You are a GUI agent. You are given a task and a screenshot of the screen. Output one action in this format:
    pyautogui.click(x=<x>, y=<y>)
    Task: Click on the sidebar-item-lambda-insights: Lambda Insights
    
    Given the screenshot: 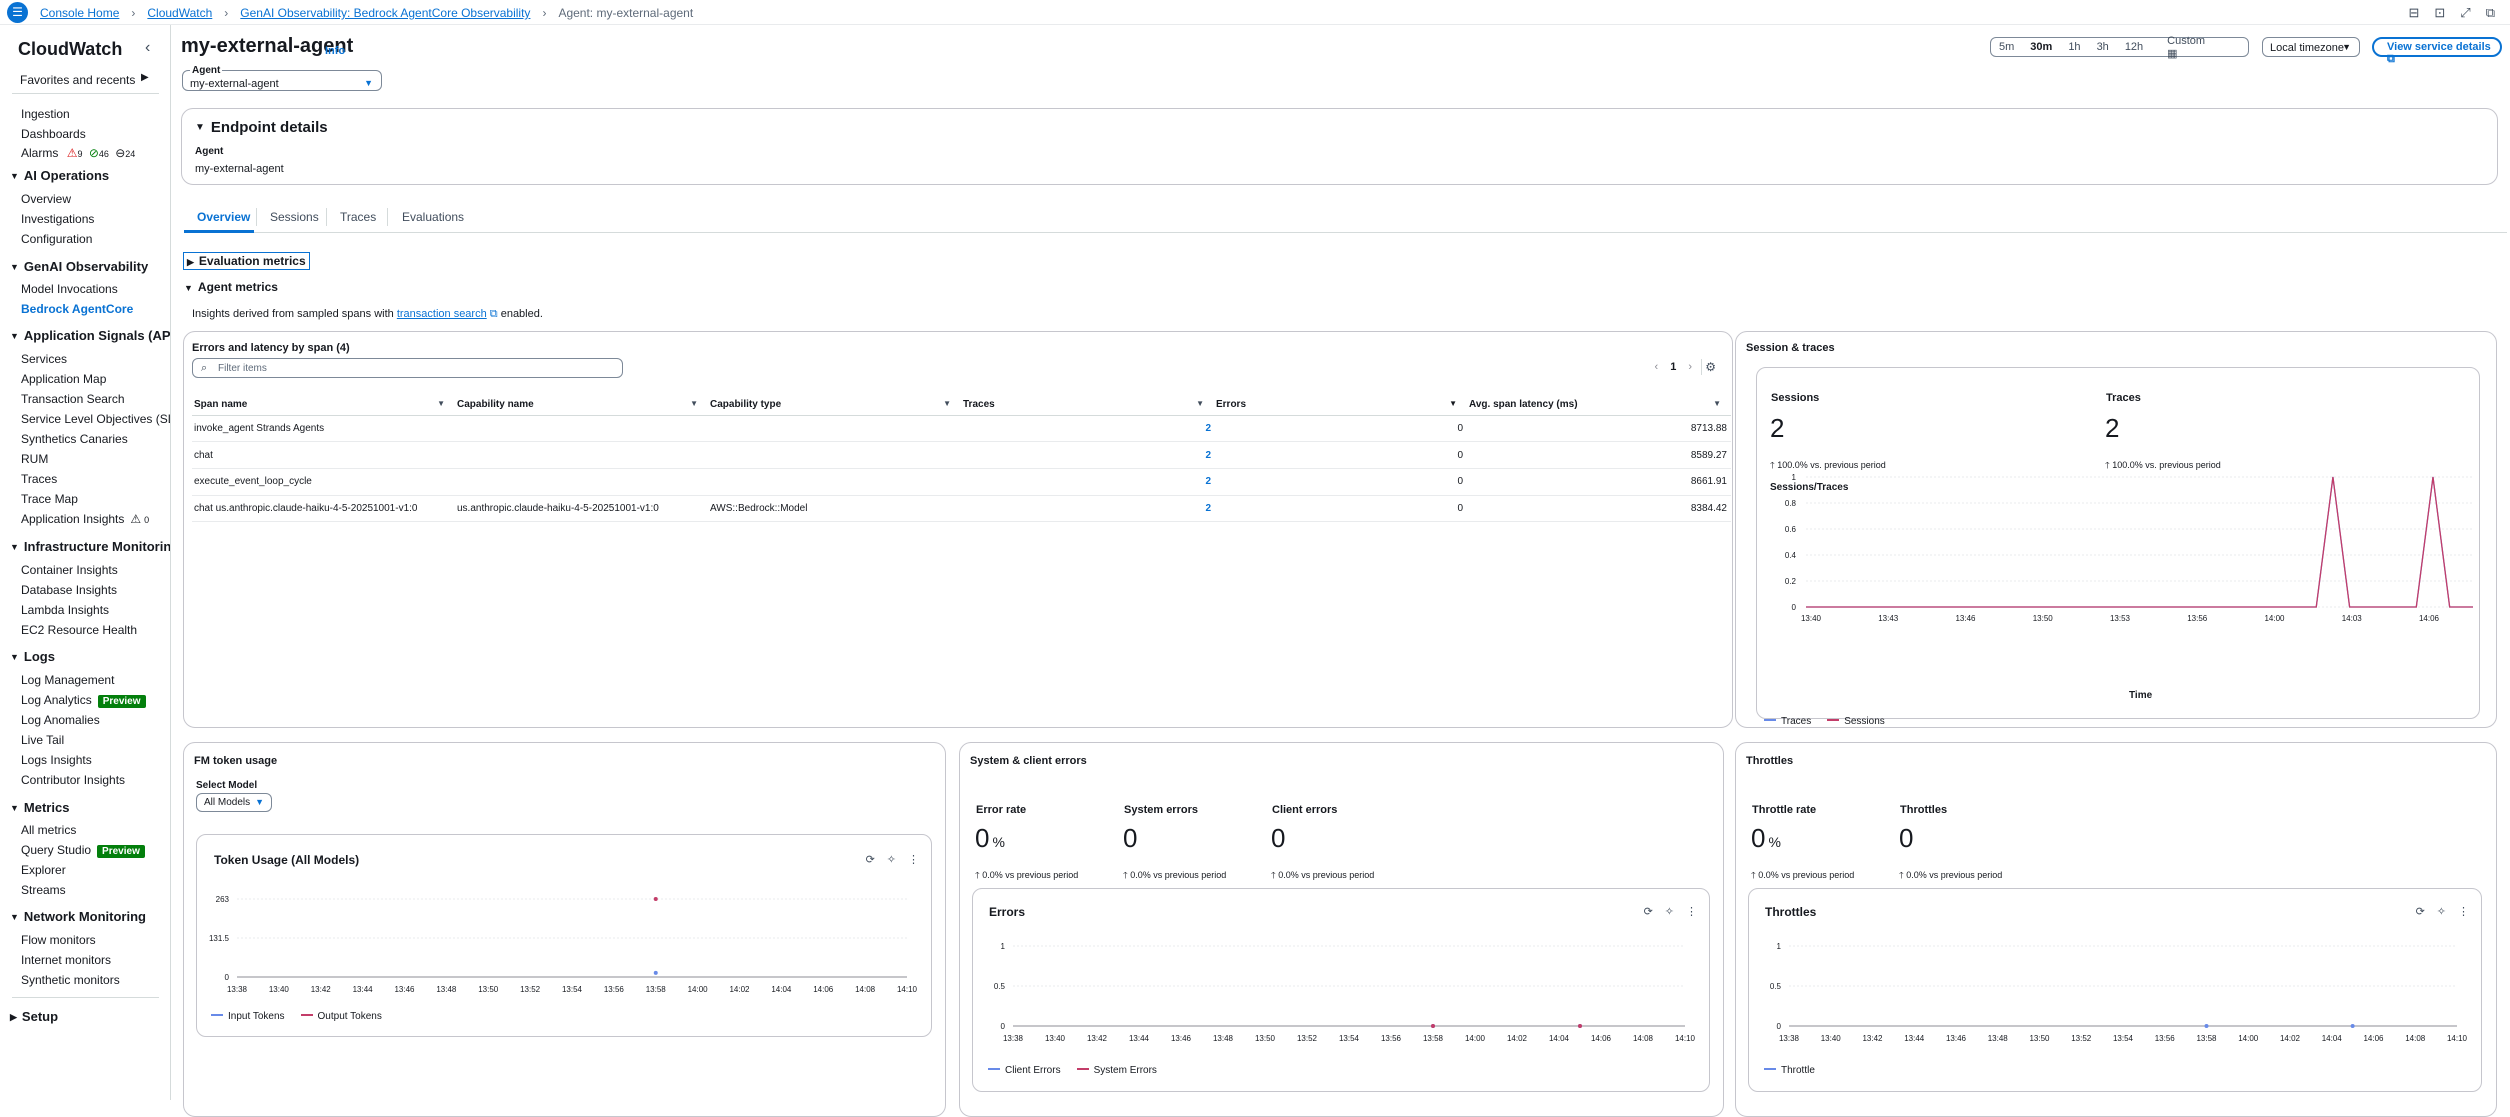 What is the action you would take?
    pyautogui.click(x=65, y=610)
    